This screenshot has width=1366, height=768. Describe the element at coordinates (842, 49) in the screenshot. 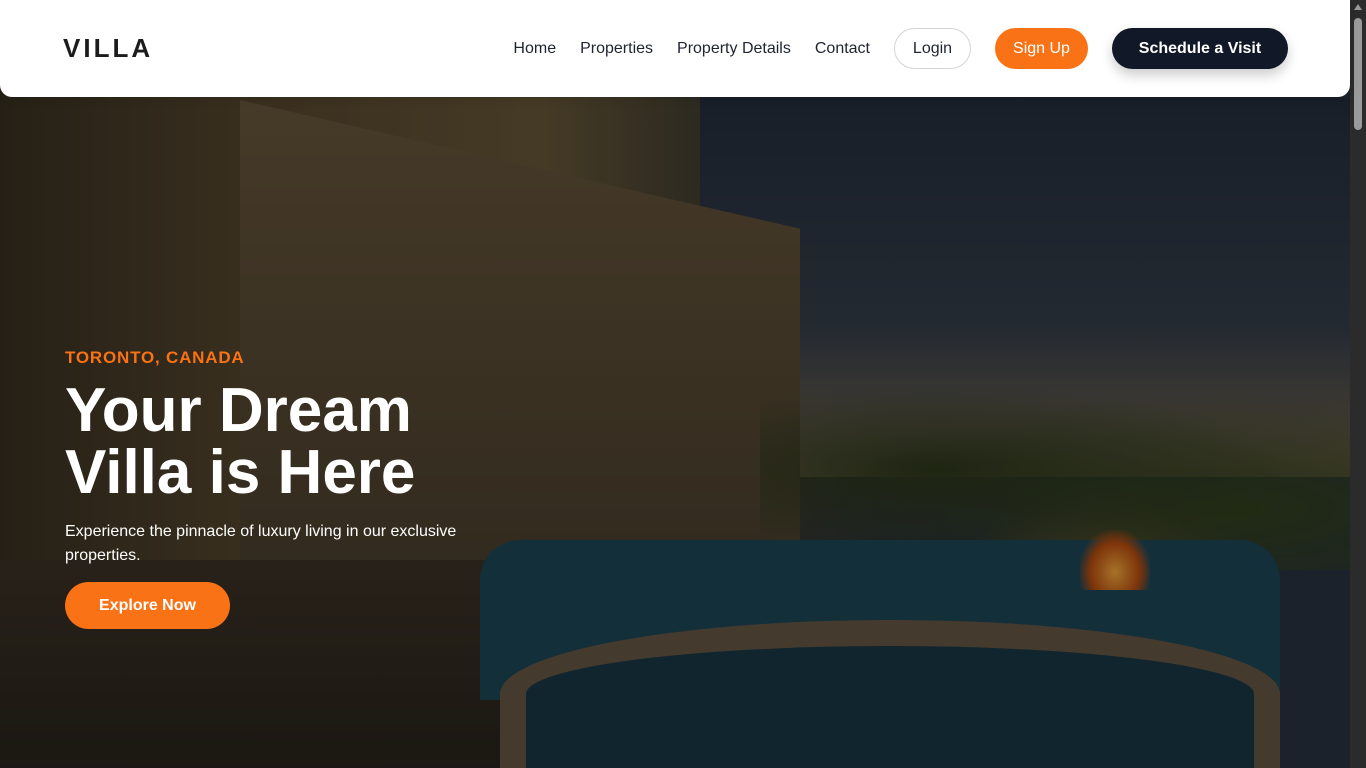

I see `nav-contact: Contact` at that location.